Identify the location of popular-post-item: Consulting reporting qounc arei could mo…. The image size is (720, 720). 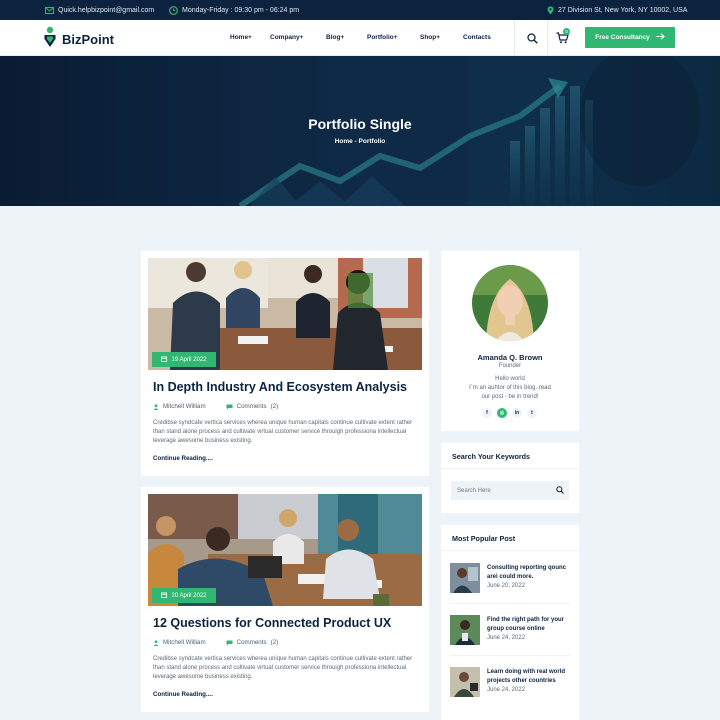
(512, 580).